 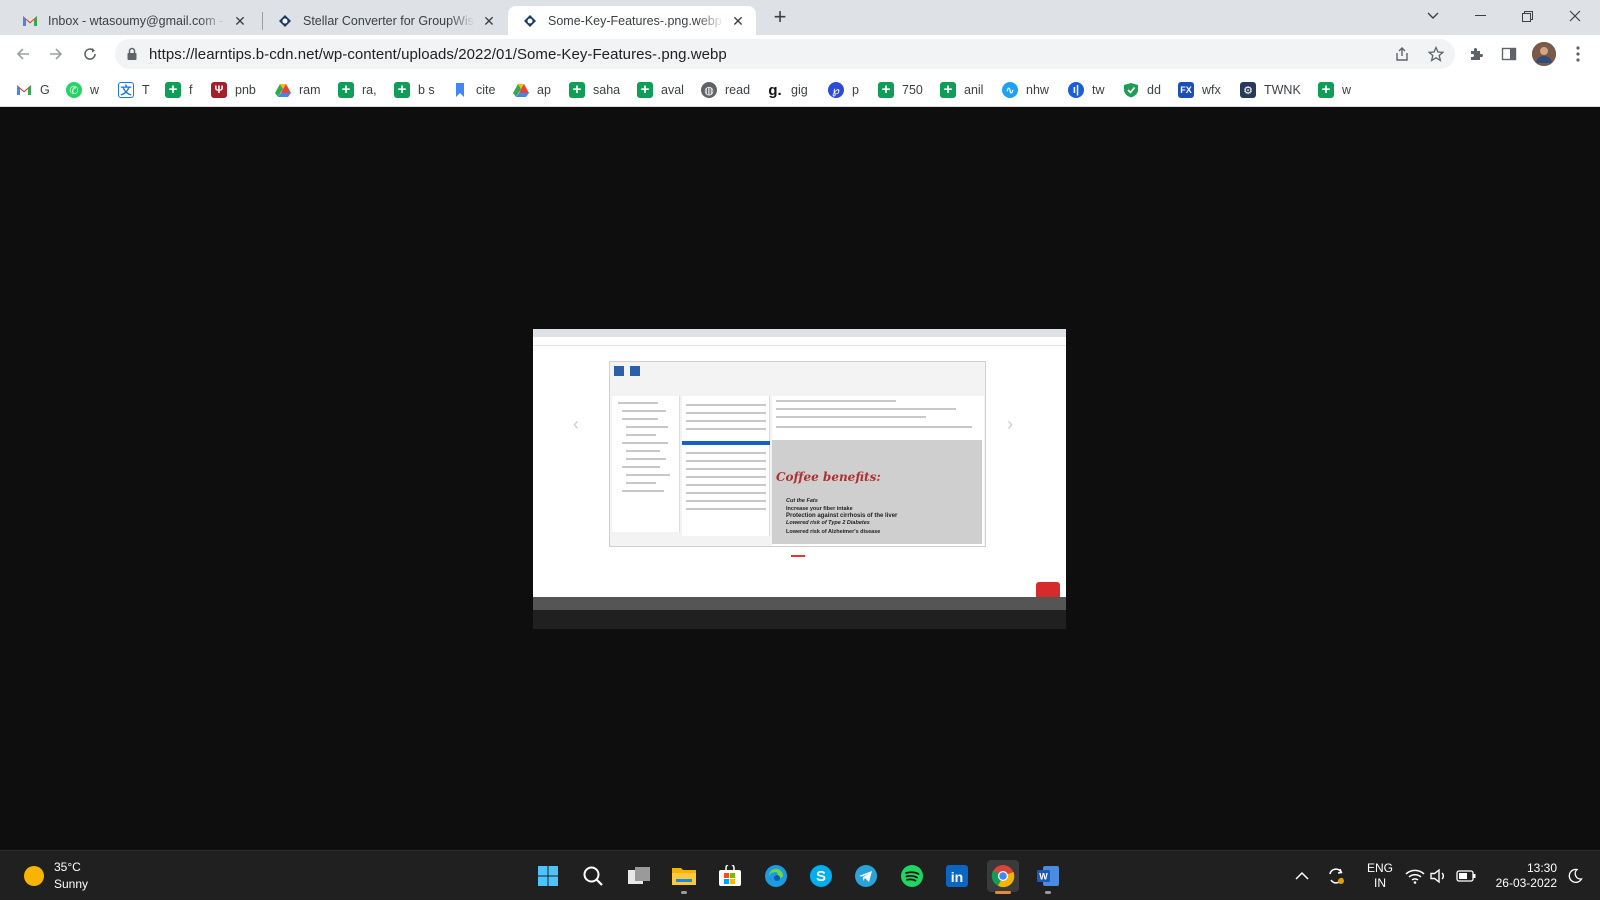 I want to click on reload-button, so click(x=90, y=54).